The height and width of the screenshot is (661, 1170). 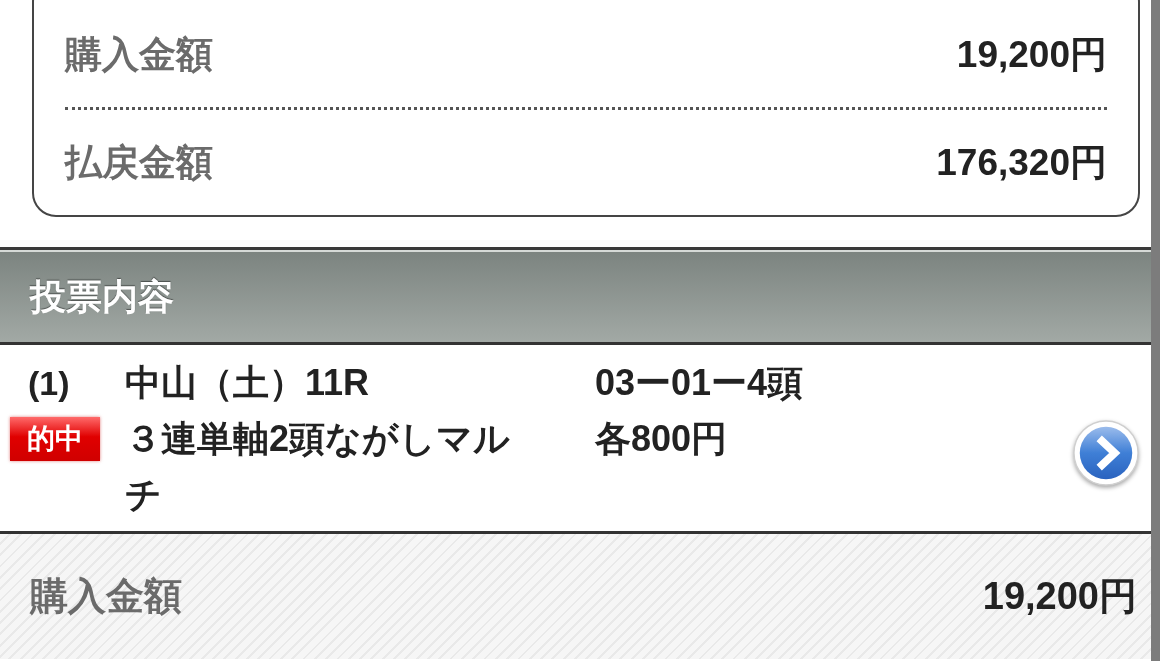 I want to click on amount-value: 176,320円, so click(x=1021, y=162).